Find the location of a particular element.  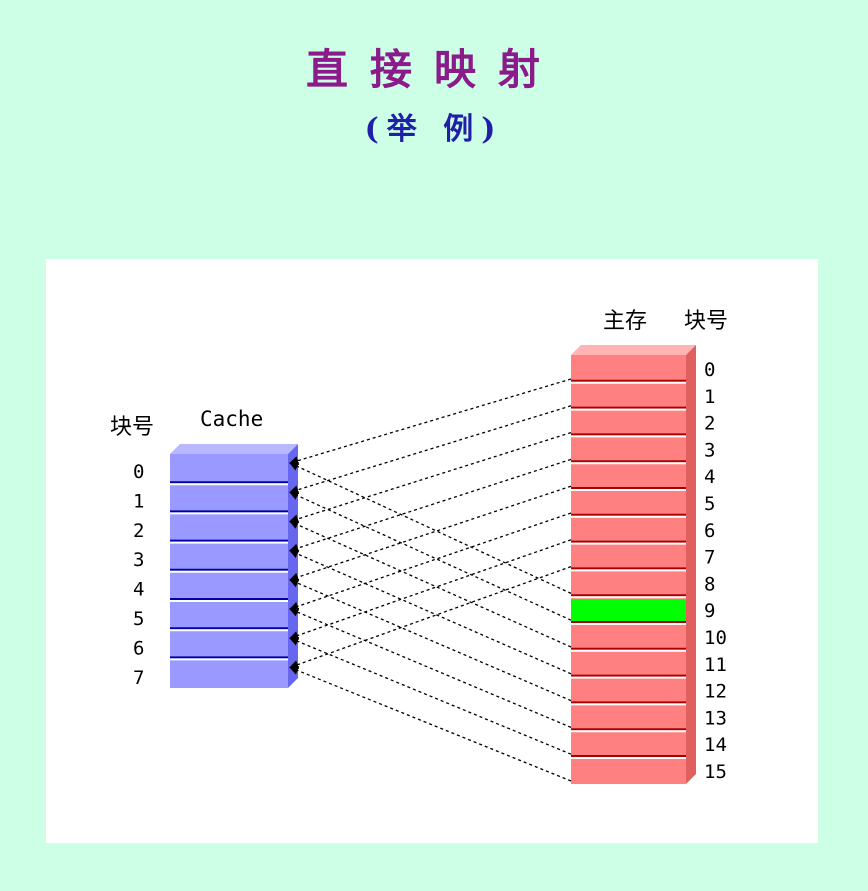

memory-block-number: 4 is located at coordinates (709, 477).